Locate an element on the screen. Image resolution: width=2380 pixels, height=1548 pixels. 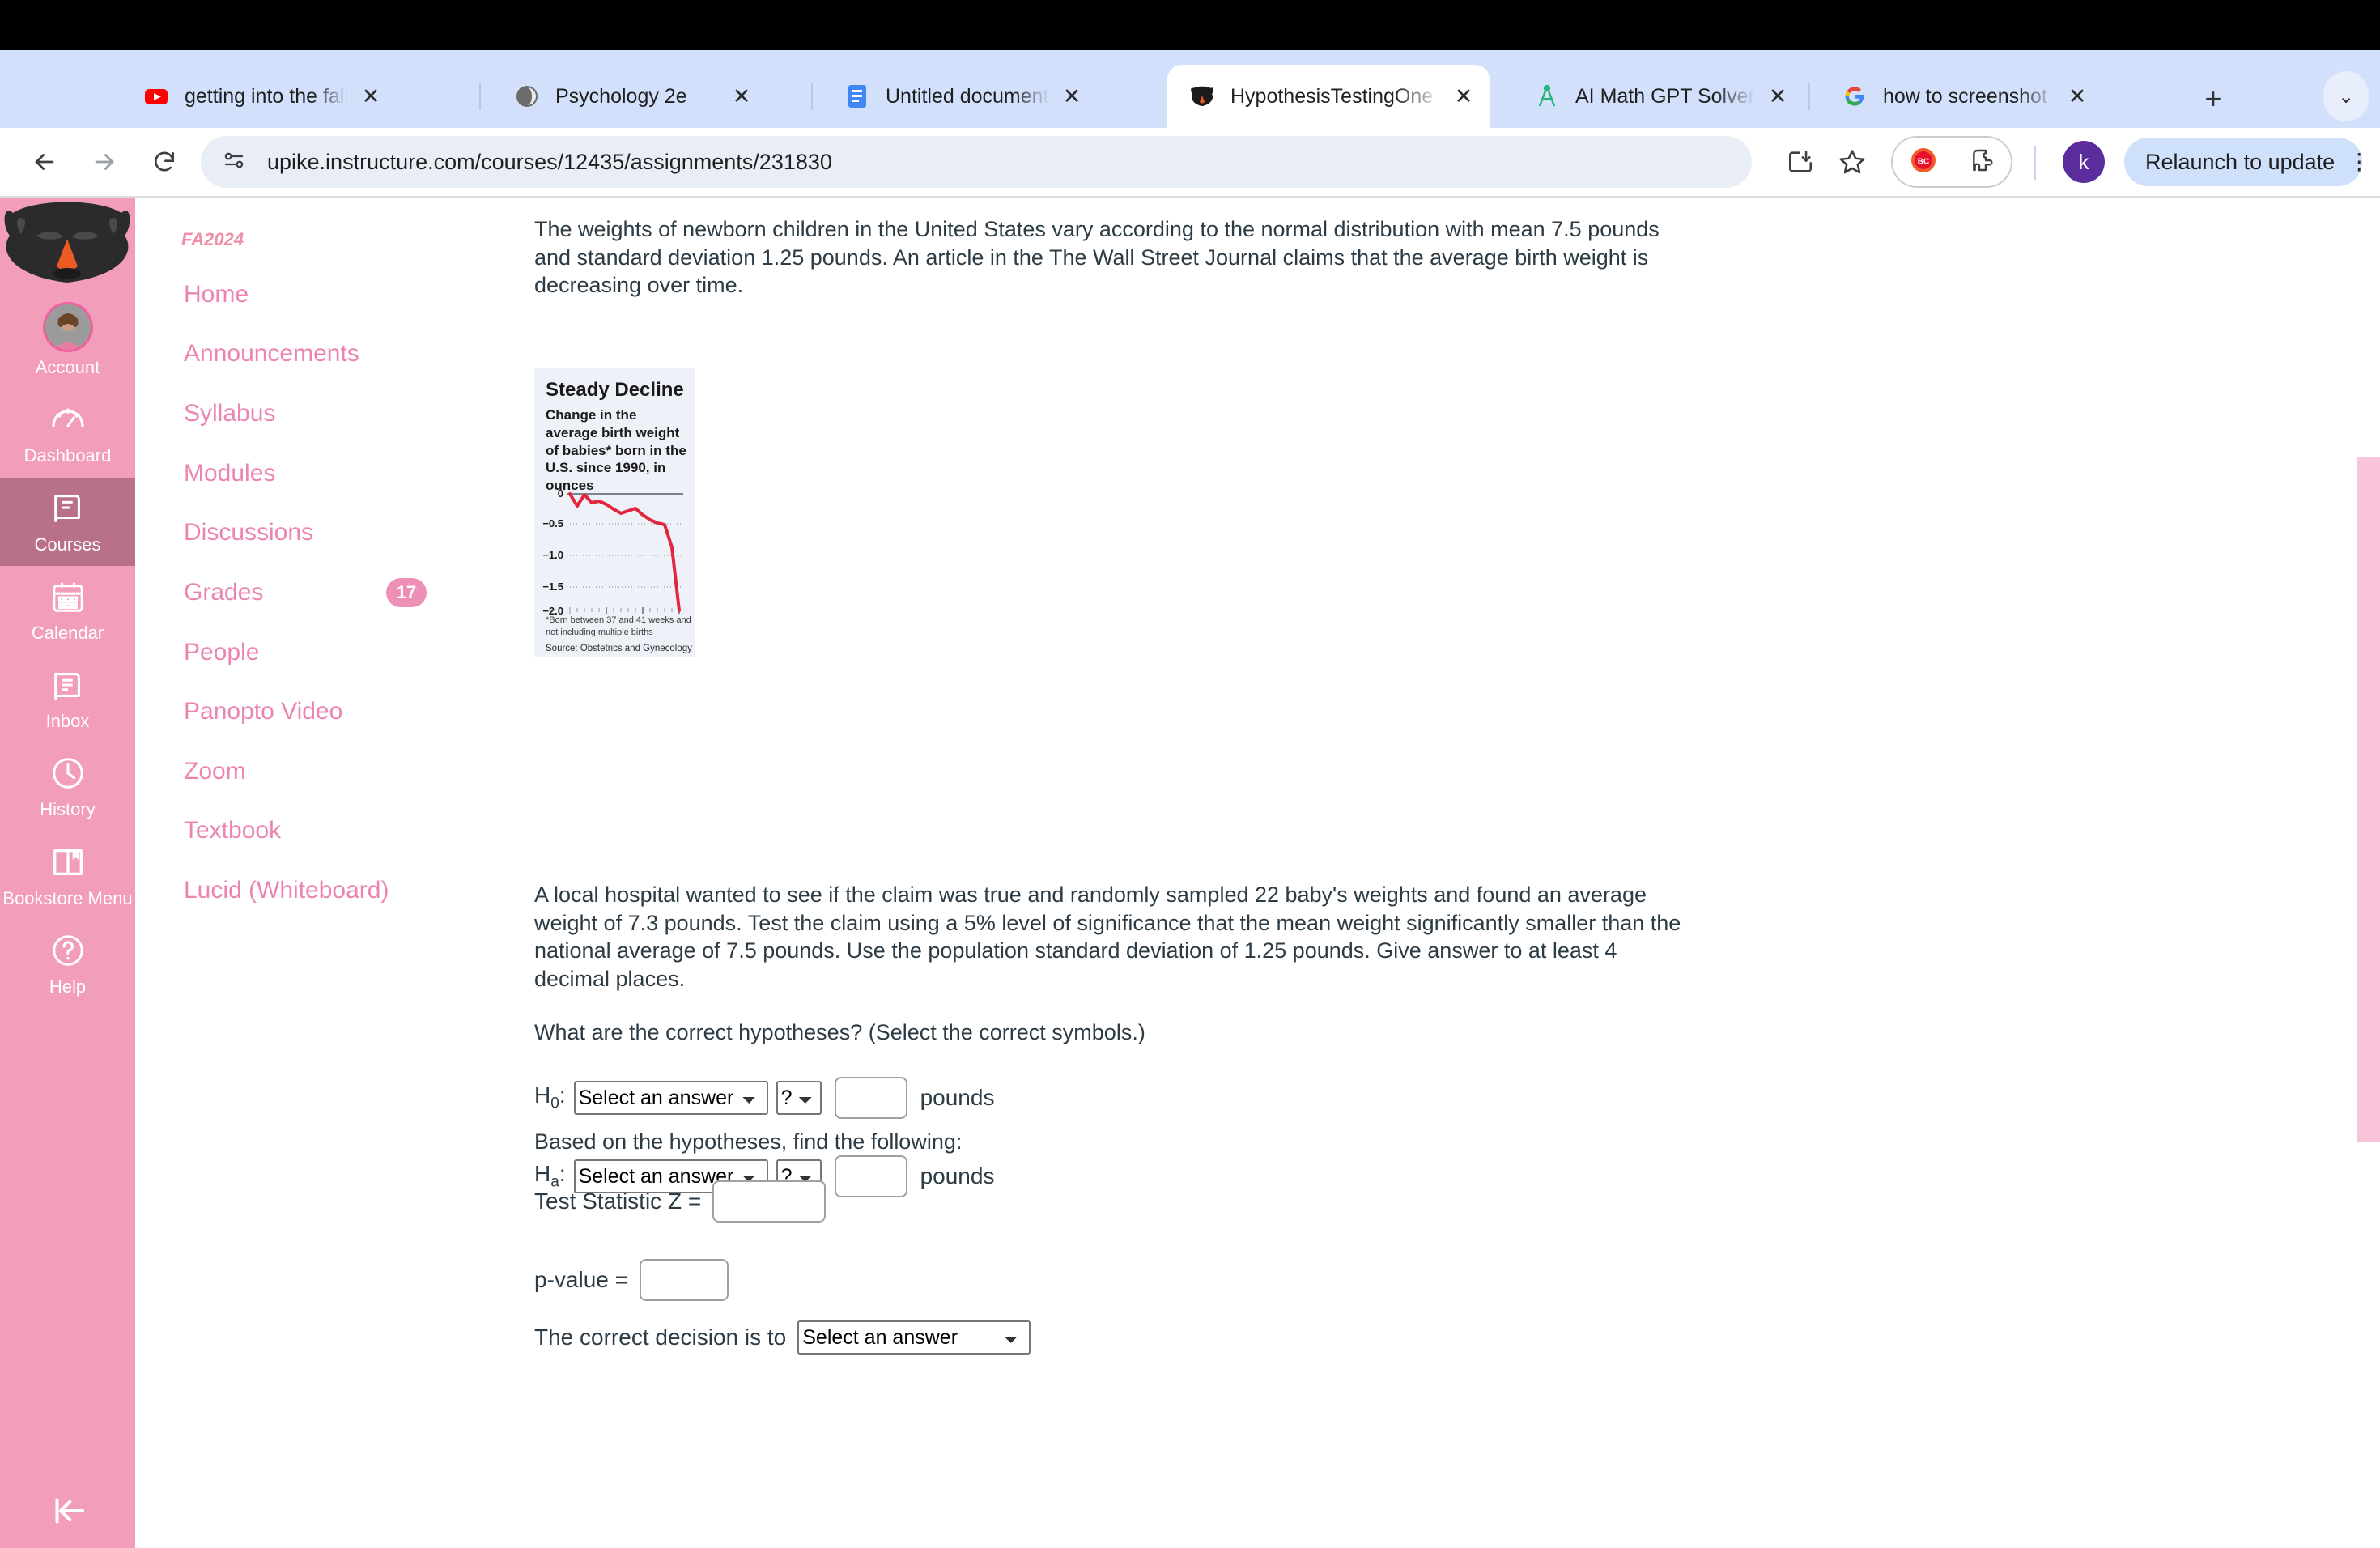
browser-tab-0: getting into the fall spirit!! ✕ is located at coordinates (259, 96).